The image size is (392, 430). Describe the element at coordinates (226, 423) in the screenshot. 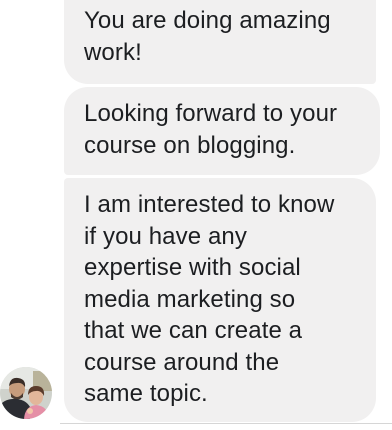

I see `thread-divider` at that location.